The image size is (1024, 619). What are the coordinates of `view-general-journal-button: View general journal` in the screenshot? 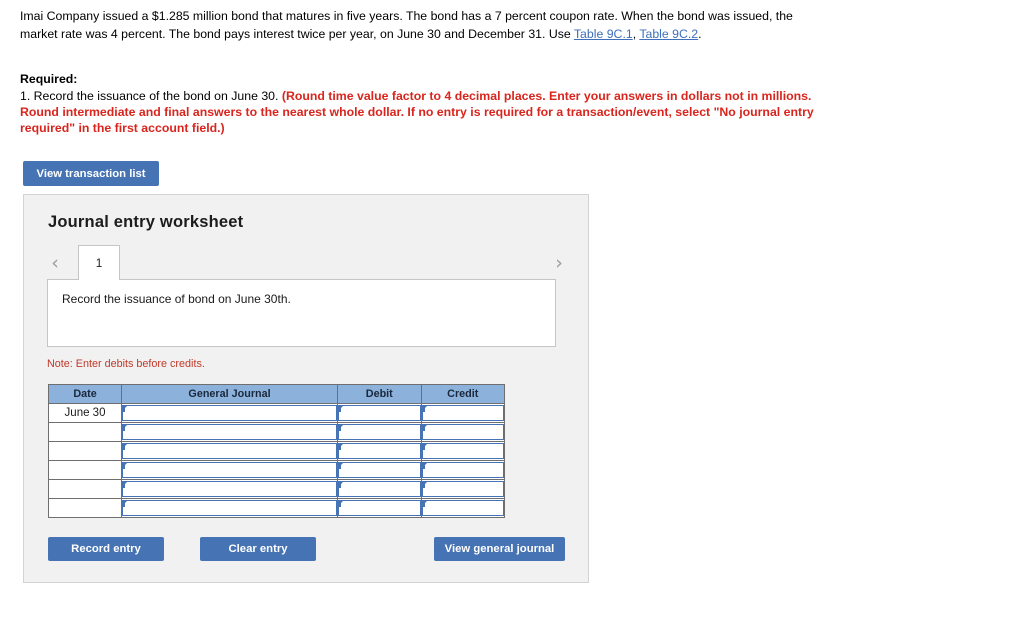 It's located at (499, 549).